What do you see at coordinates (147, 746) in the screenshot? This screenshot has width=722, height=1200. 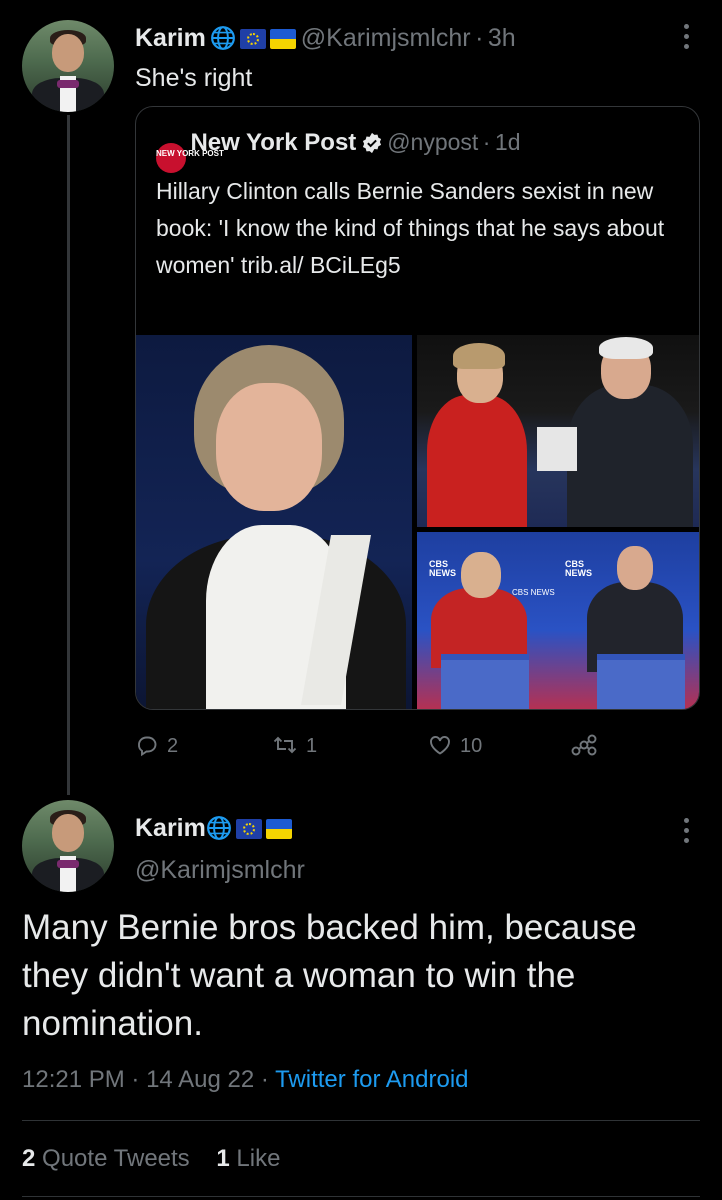 I see `reply-icon` at bounding box center [147, 746].